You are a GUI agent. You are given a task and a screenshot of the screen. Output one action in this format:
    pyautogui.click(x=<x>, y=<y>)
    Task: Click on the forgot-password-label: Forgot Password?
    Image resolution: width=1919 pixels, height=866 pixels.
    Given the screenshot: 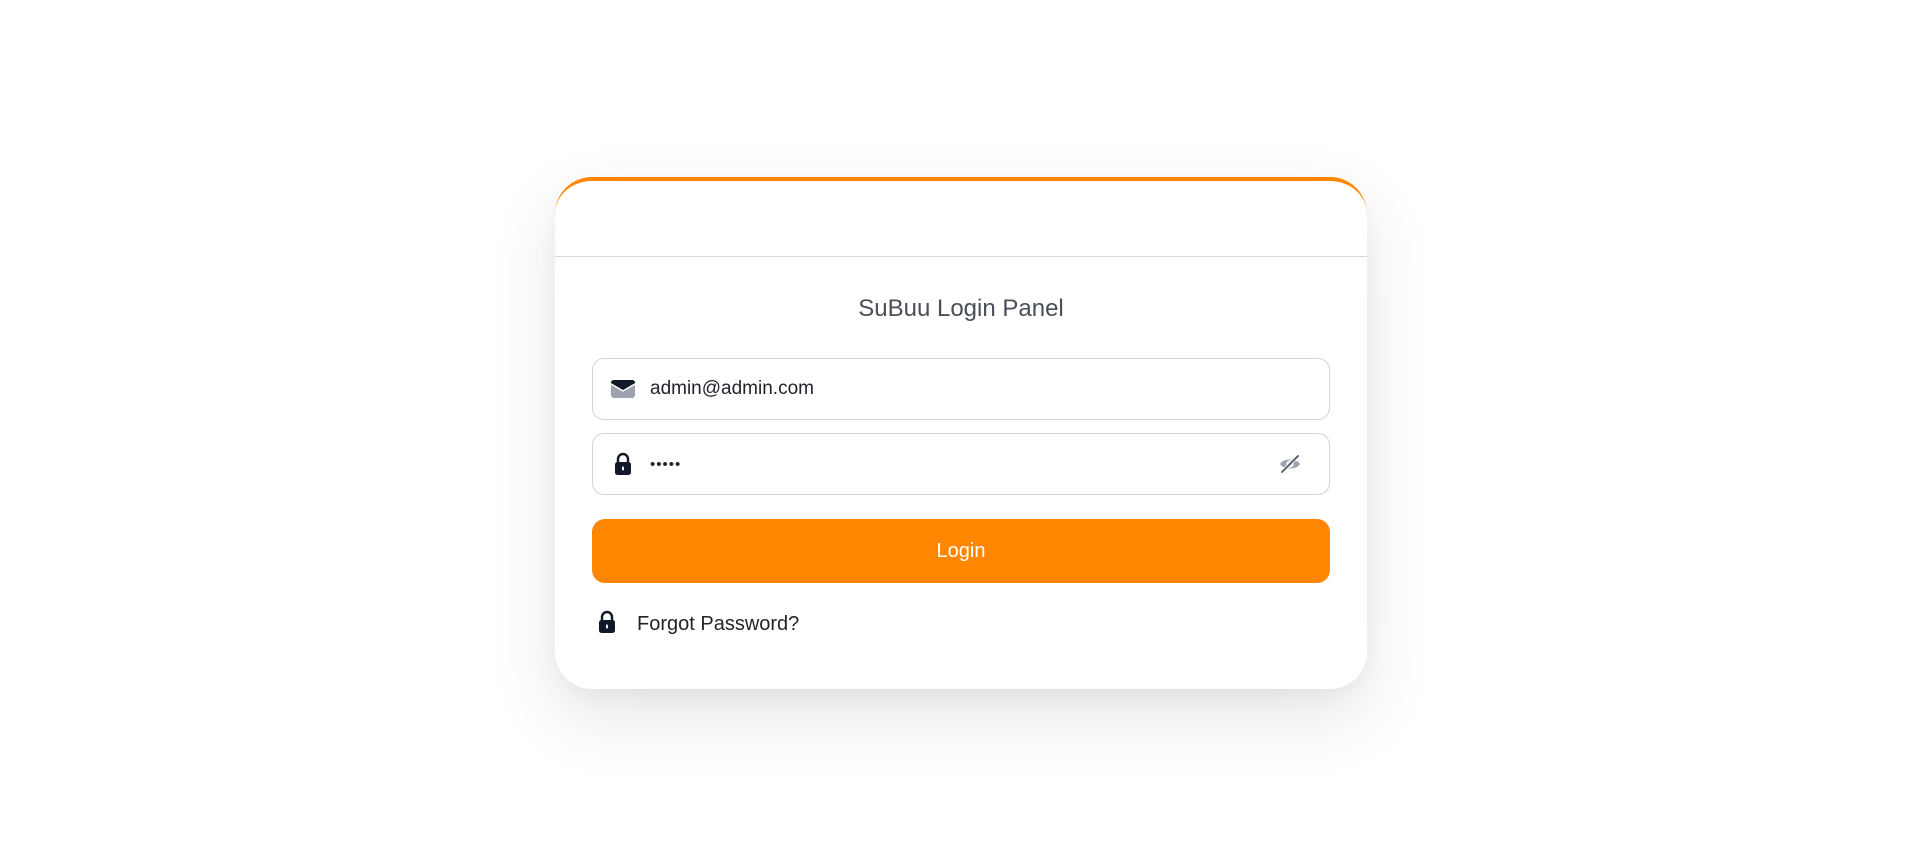 What is the action you would take?
    pyautogui.click(x=718, y=624)
    